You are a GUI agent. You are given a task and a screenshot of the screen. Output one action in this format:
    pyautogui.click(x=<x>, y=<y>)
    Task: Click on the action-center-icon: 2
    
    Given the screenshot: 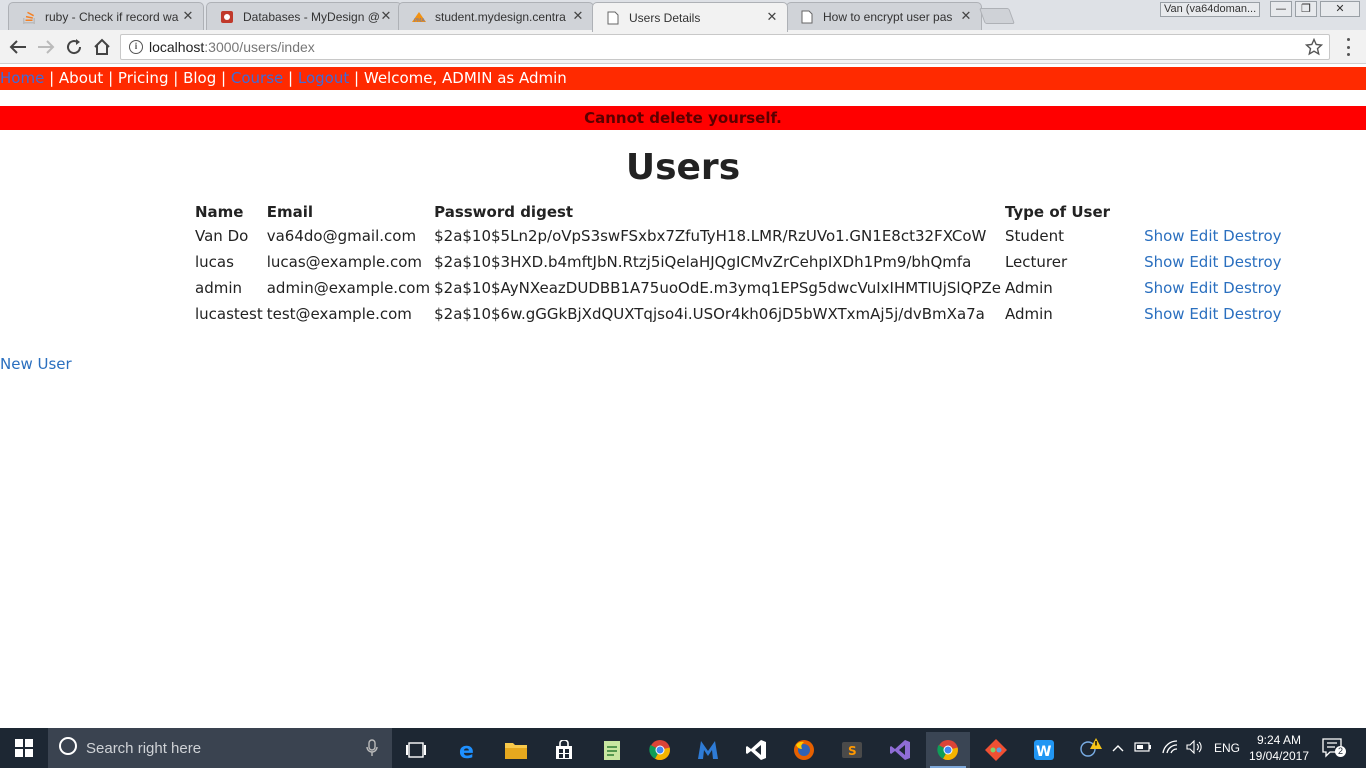 What is the action you would take?
    pyautogui.click(x=1334, y=749)
    